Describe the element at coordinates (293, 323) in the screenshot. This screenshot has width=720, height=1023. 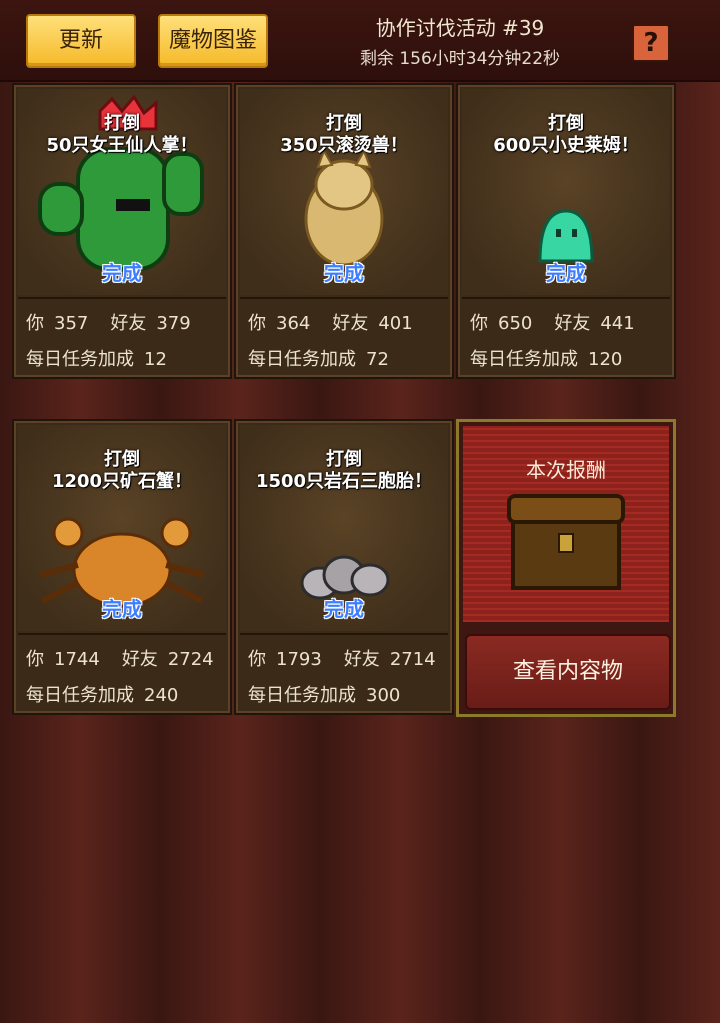
I see `you-count: 364` at that location.